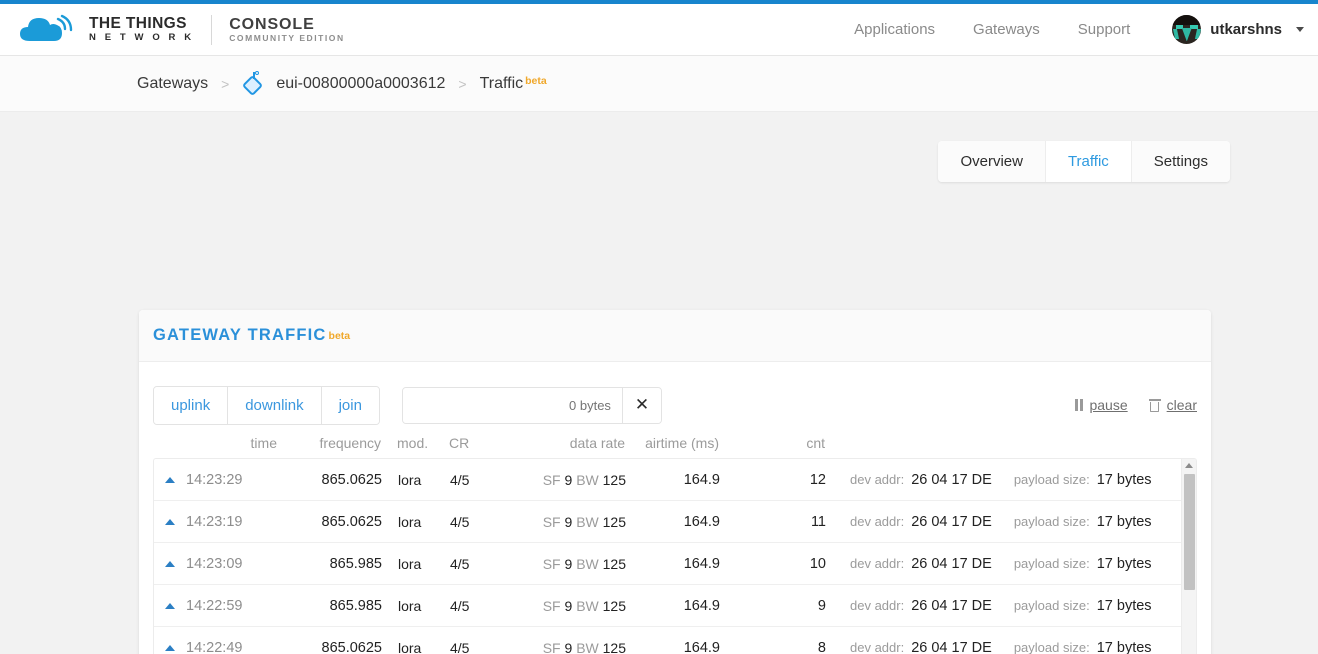  Describe the element at coordinates (951, 646) in the screenshot. I see `dev-addr-value: 26 04 17 DE` at that location.